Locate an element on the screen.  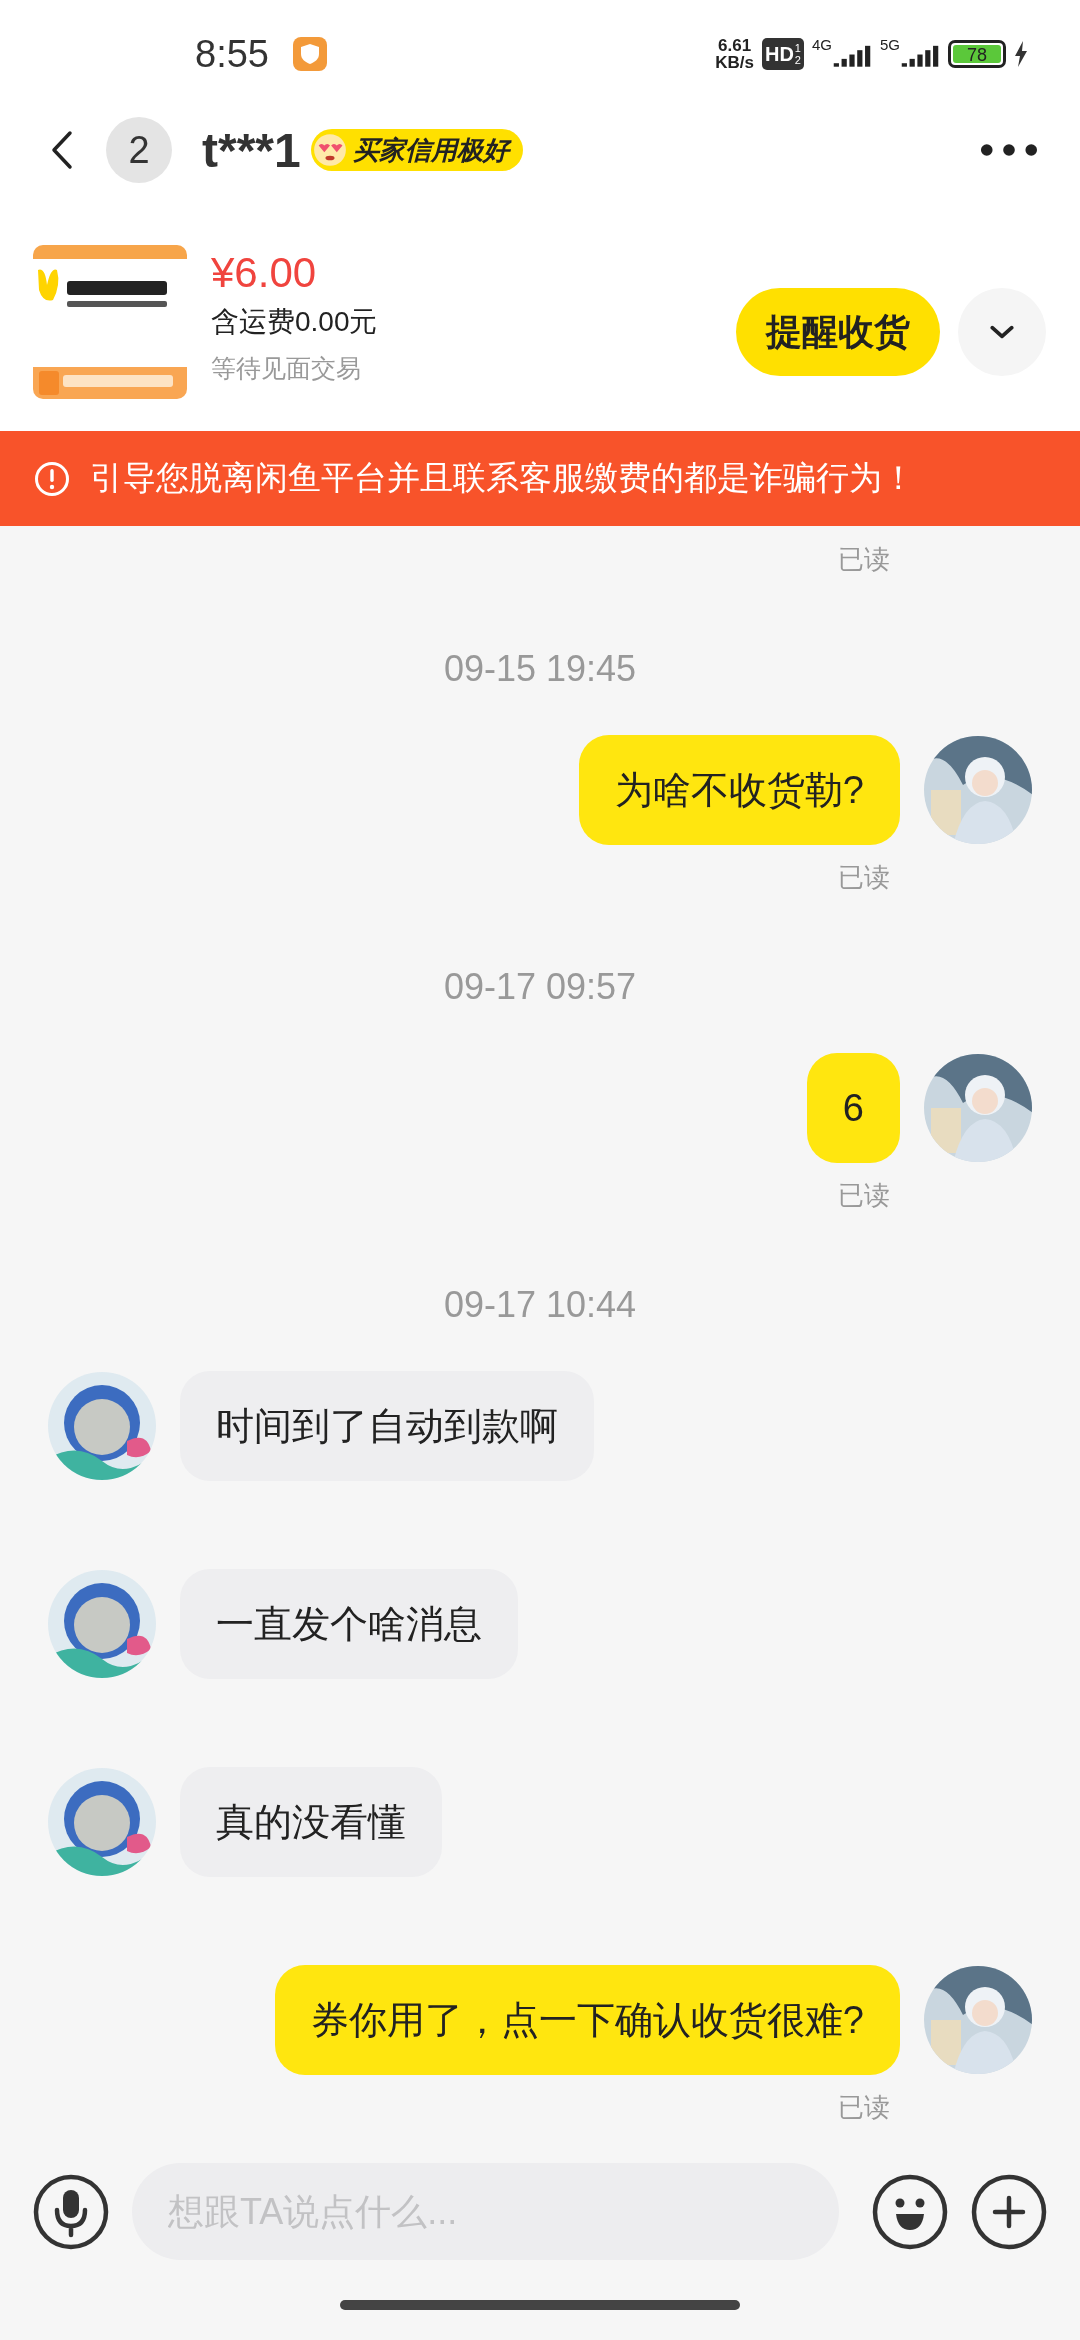
price: ¥6.00 is located at coordinates (264, 273).